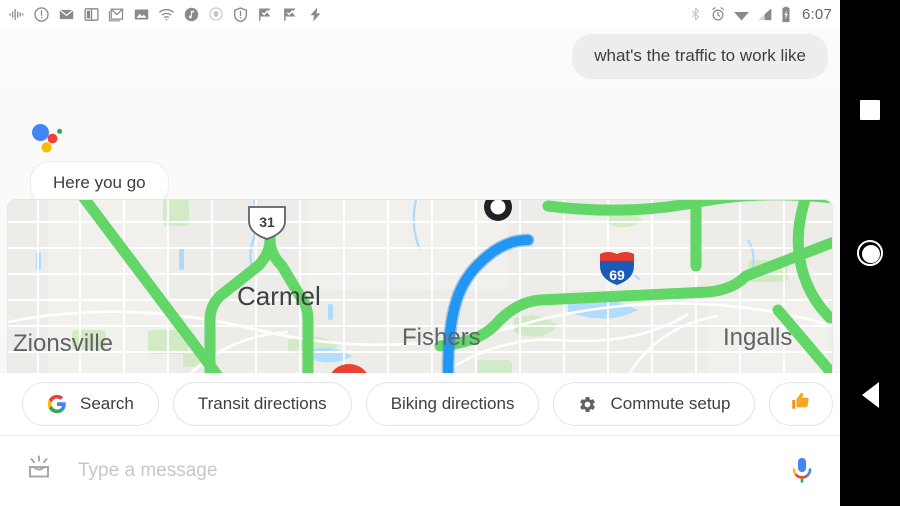 The width and height of the screenshot is (900, 506). What do you see at coordinates (315, 14) in the screenshot?
I see `lightning-bolt-icon` at bounding box center [315, 14].